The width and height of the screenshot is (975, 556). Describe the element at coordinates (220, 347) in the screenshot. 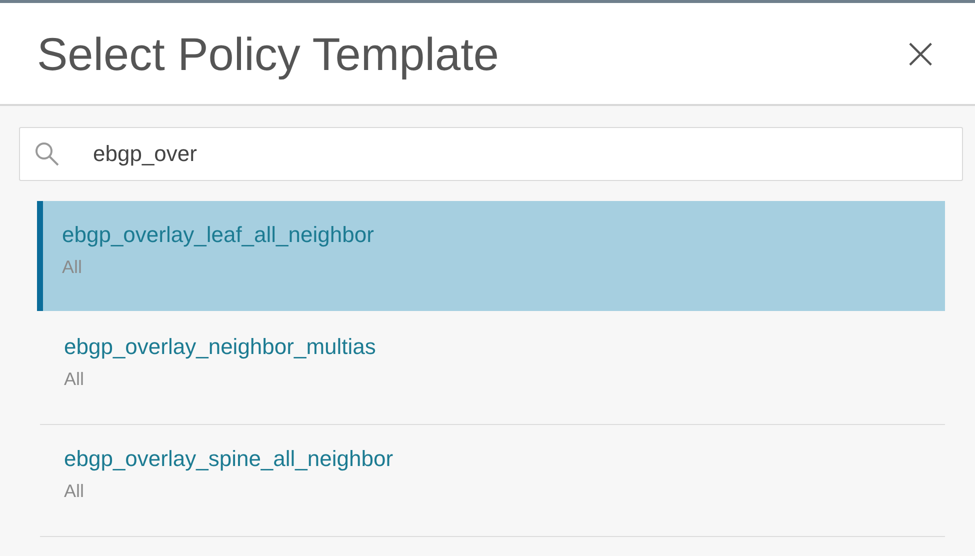

I see `template-name: ebgp_overlay_neighbor_multias` at that location.